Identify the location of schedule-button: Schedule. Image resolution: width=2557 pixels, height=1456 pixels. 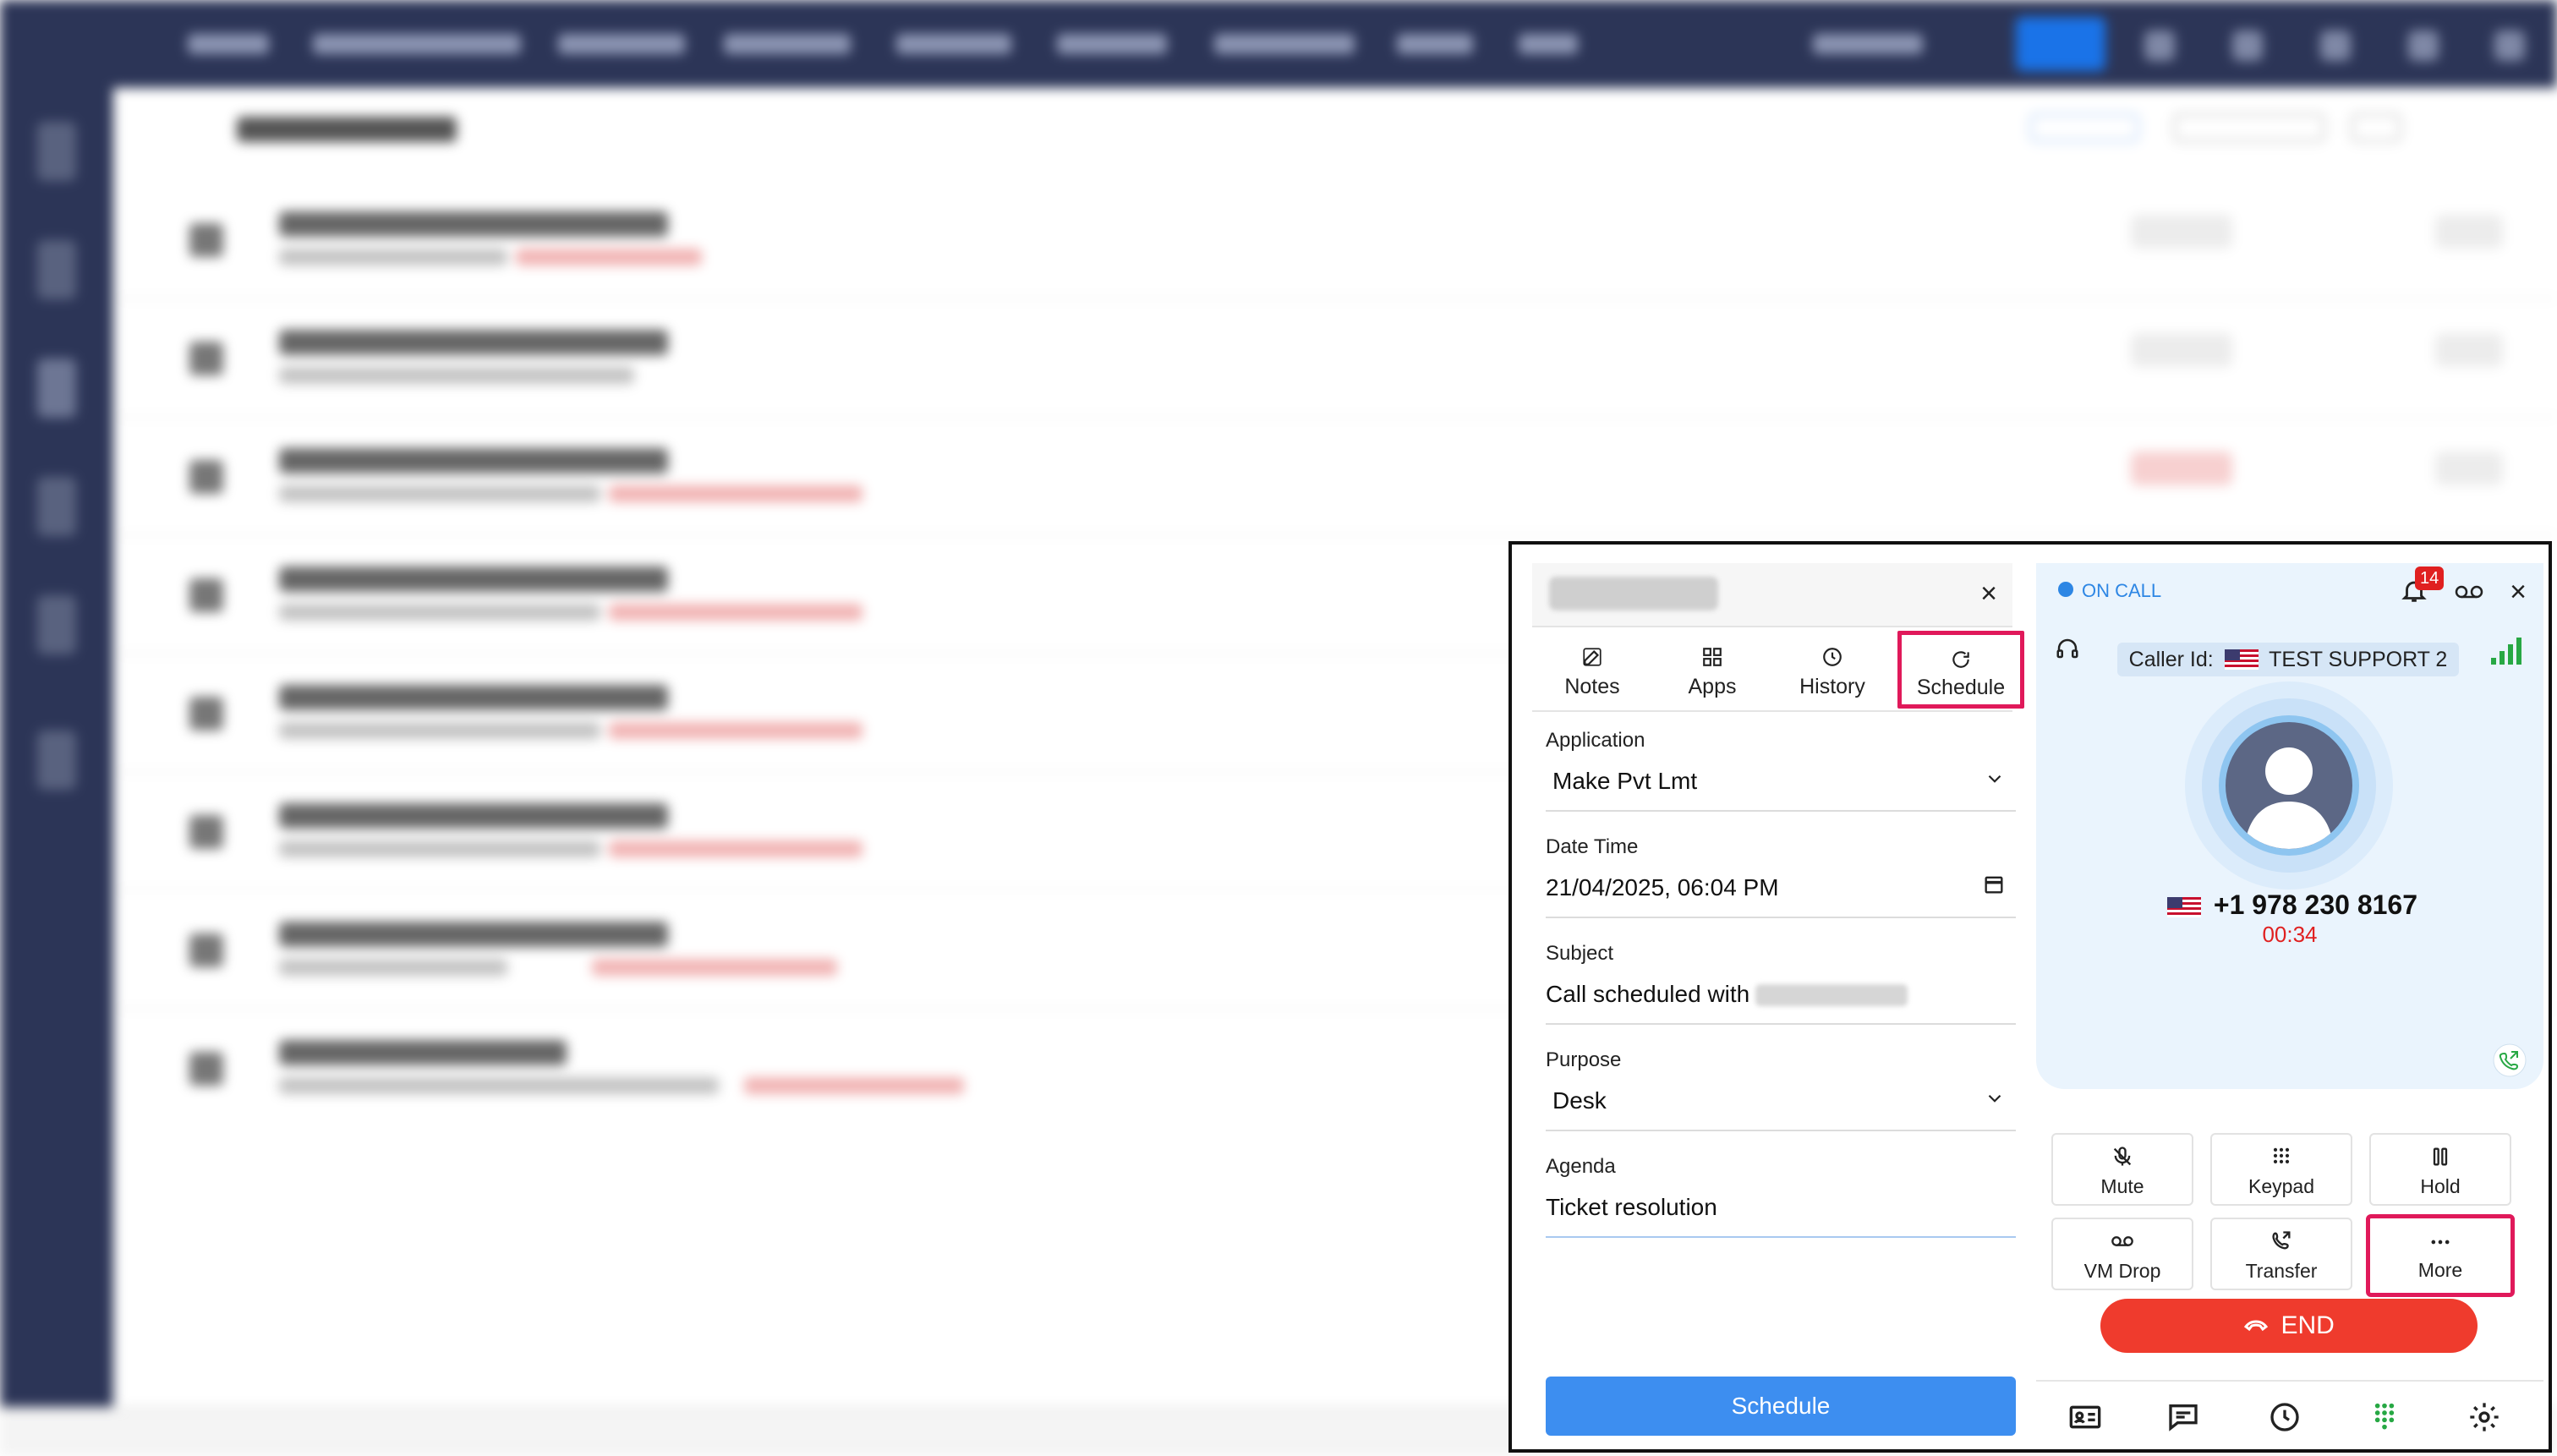
(1781, 1406).